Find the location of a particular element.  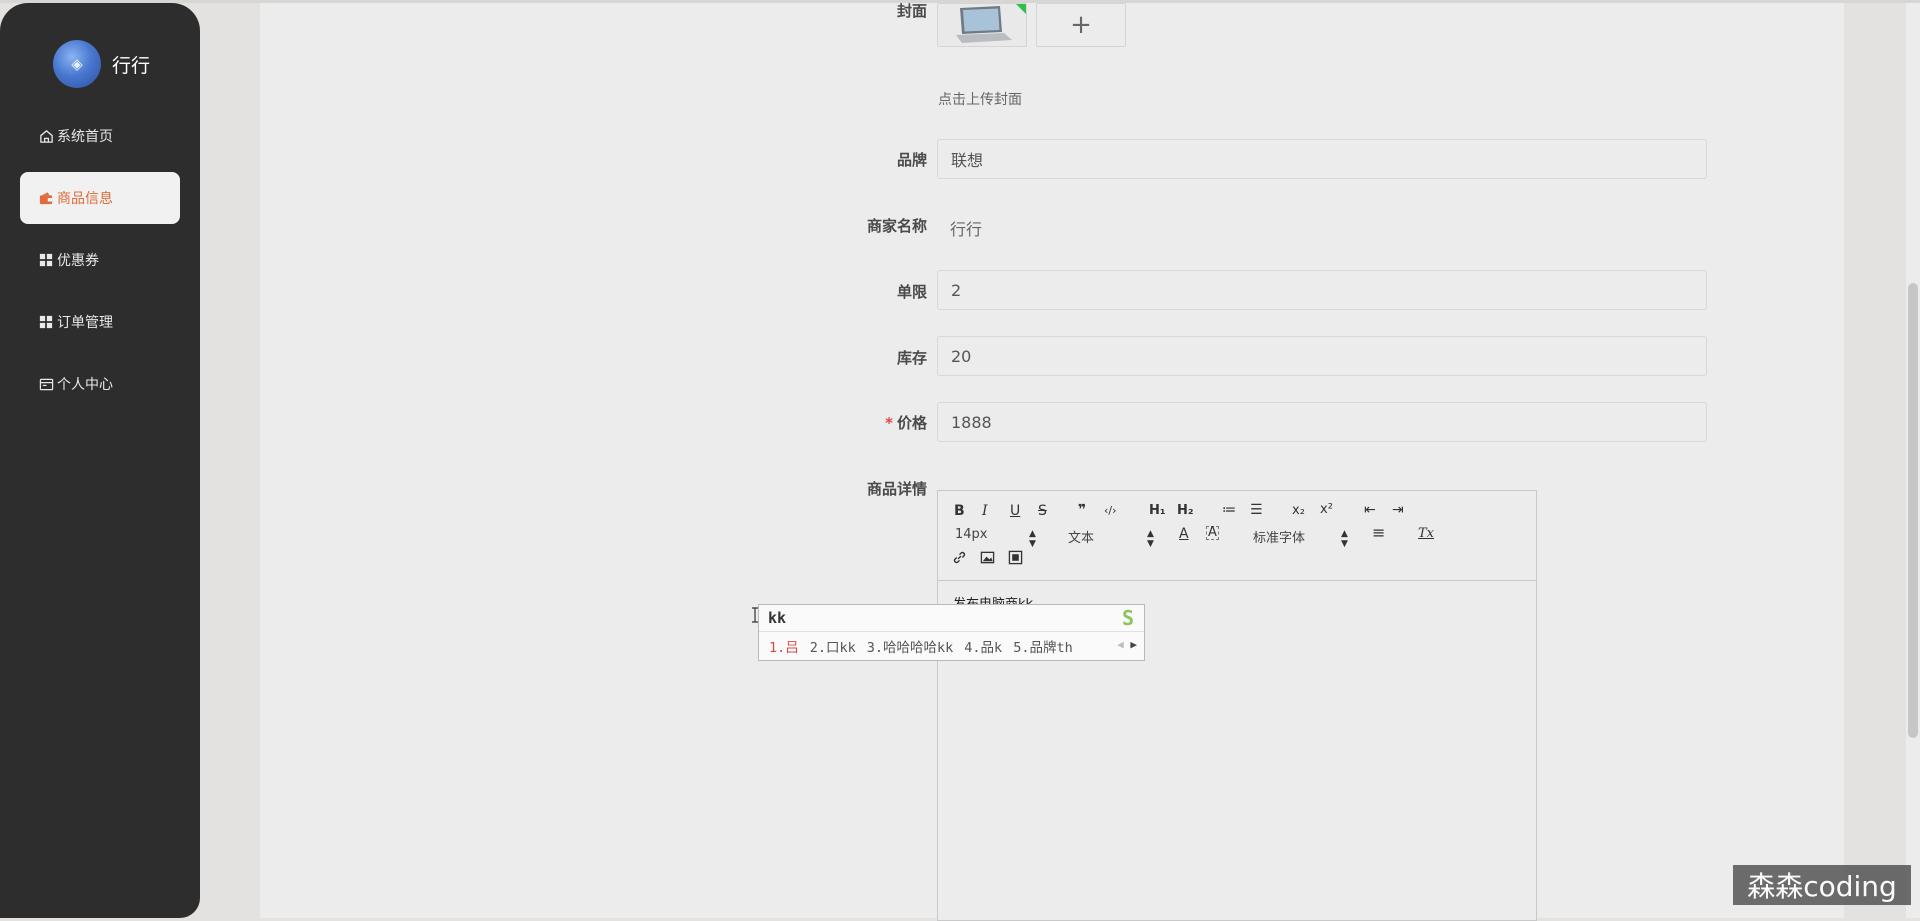

sidebar-item-coupons: 优惠券 is located at coordinates (100, 260).